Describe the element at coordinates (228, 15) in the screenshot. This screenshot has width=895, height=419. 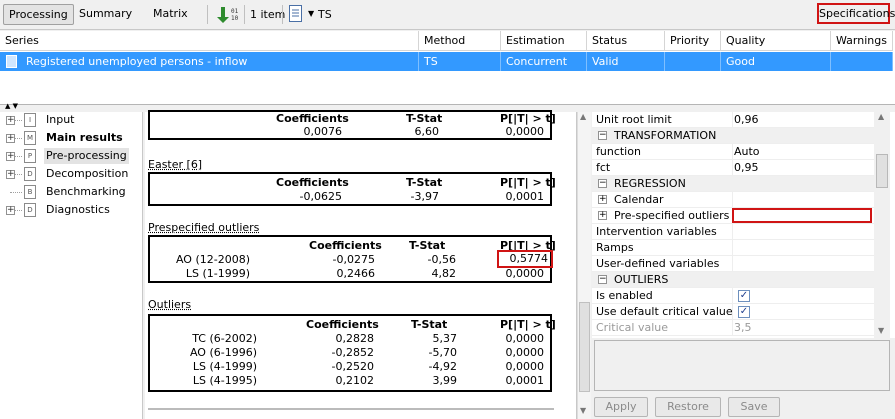
I see `sort-download-icon: 01 10` at that location.